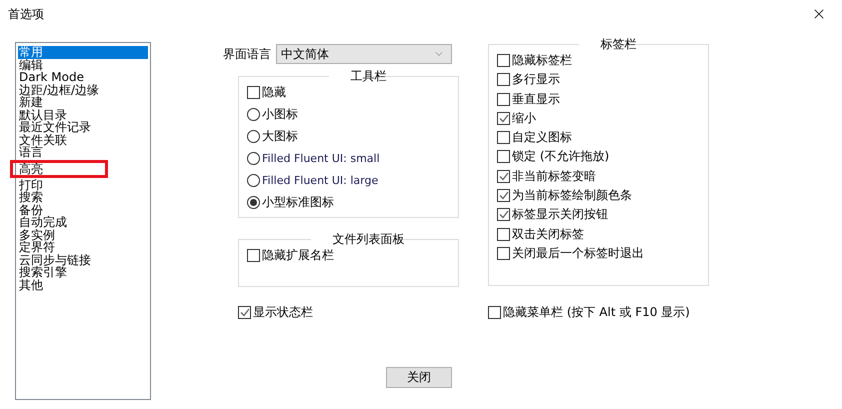 The width and height of the screenshot is (842, 409). Describe the element at coordinates (536, 80) in the screenshot. I see `checkbox-label: 多行显示` at that location.